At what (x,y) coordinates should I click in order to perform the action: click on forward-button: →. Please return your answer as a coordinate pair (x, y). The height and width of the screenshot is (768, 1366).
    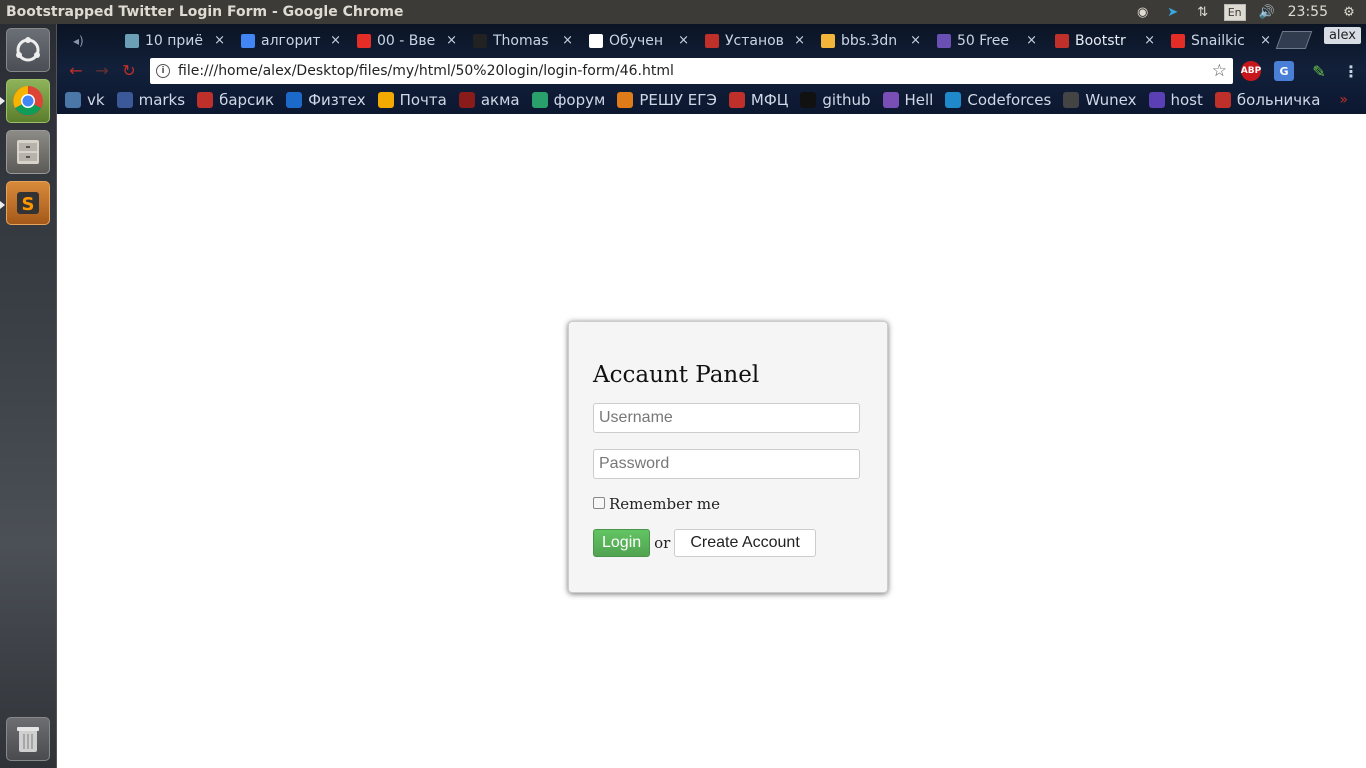
    Looking at the image, I should click on (102, 70).